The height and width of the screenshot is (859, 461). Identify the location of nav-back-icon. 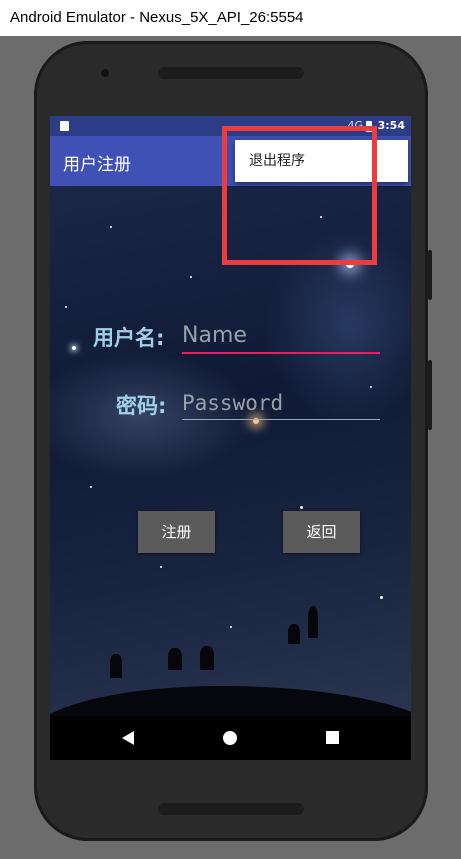
(128, 738).